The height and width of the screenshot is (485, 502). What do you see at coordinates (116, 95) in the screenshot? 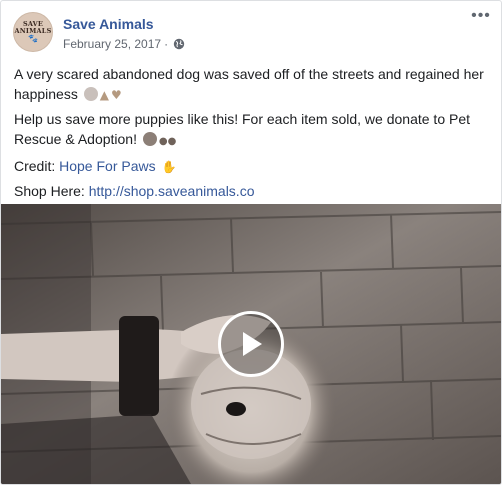
I see `heart-emoji: ♥` at bounding box center [116, 95].